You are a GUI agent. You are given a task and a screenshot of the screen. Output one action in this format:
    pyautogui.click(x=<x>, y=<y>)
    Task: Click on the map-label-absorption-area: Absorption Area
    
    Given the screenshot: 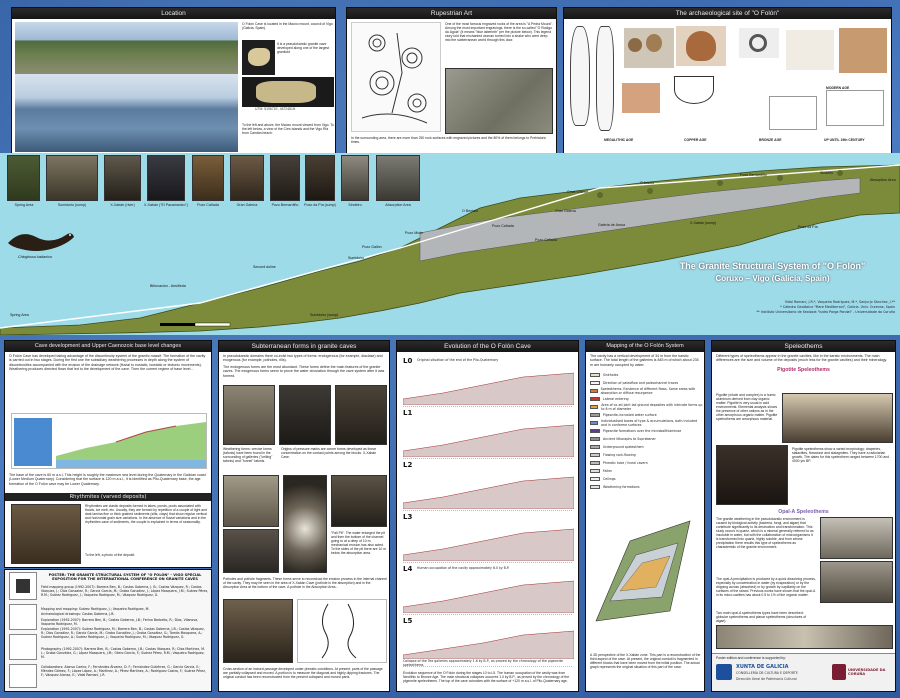 What is the action you would take?
    pyautogui.click(x=883, y=180)
    